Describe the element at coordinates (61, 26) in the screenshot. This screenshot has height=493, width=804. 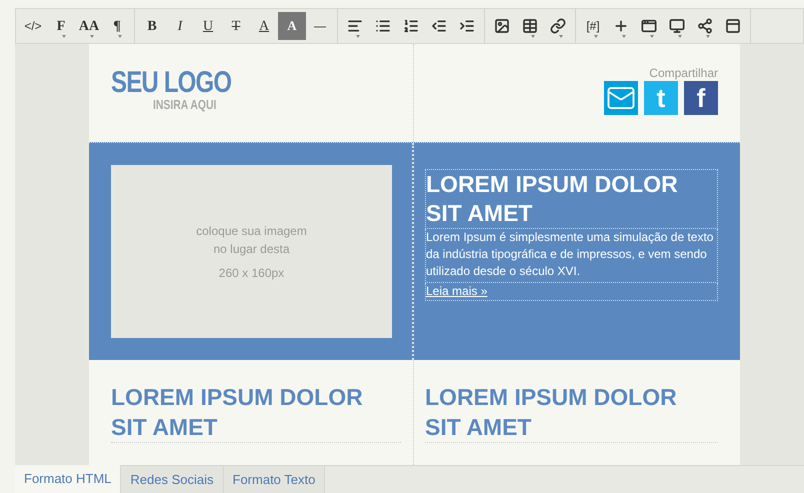
I see `format-button: F` at that location.